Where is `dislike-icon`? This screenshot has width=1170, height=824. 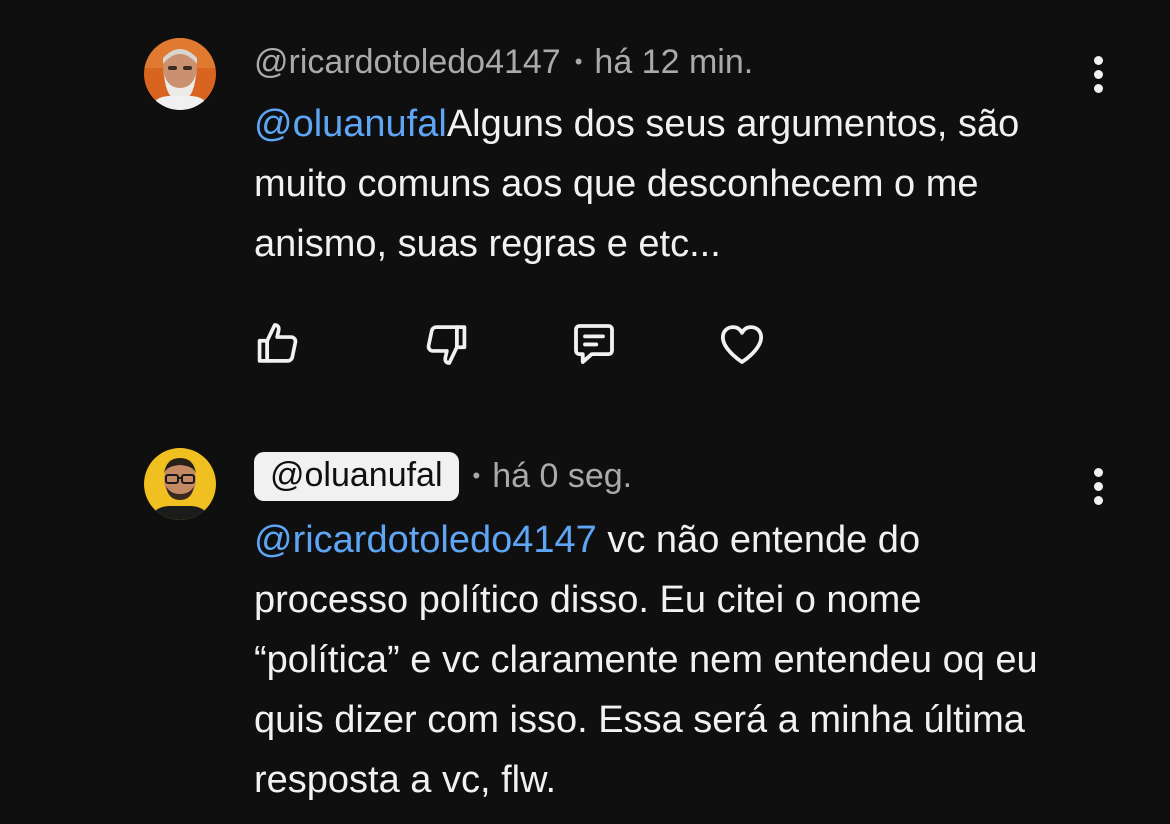
dislike-icon is located at coordinates (446, 345).